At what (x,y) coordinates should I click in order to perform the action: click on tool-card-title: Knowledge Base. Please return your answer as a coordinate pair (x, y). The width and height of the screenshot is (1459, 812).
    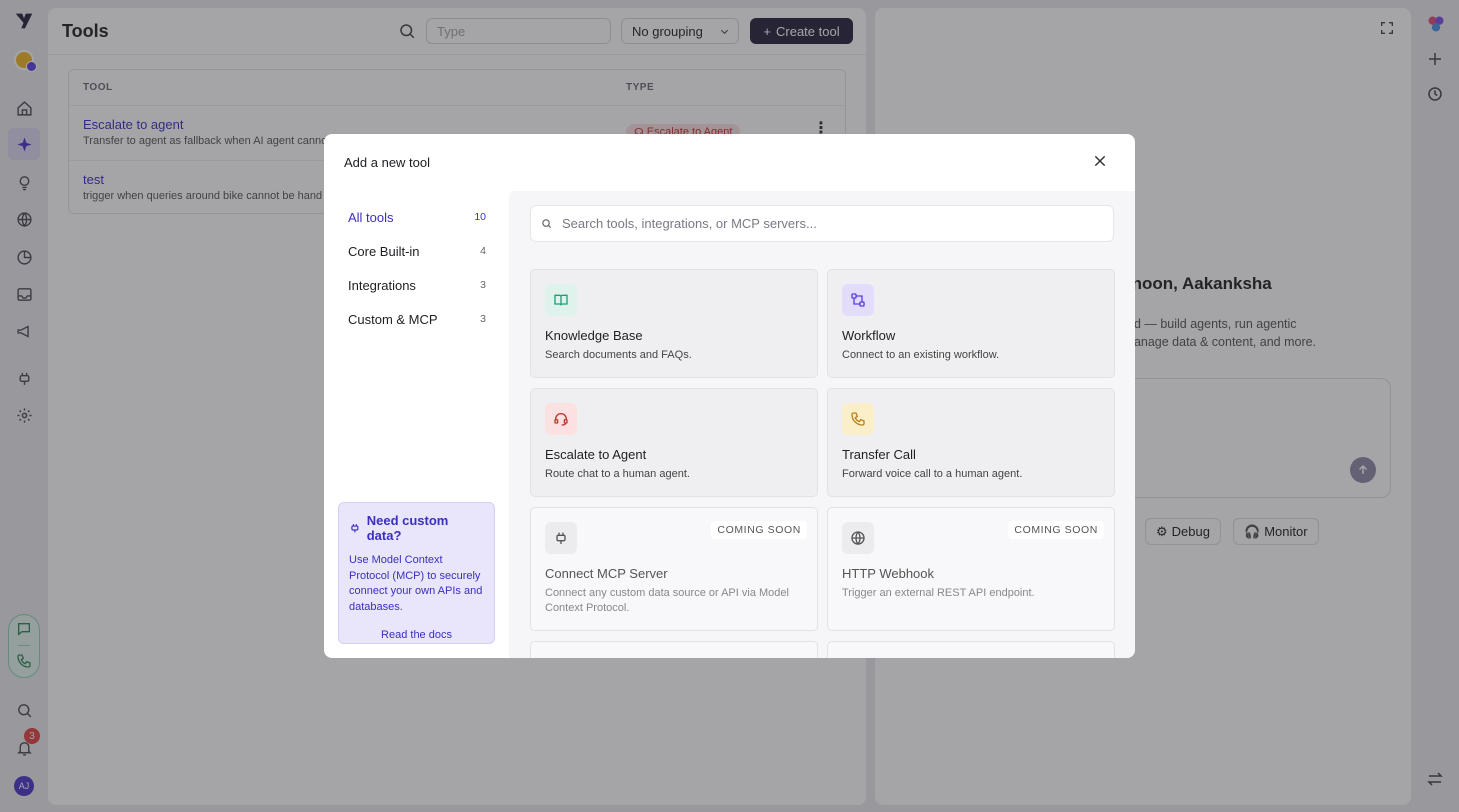
    Looking at the image, I should click on (594, 335).